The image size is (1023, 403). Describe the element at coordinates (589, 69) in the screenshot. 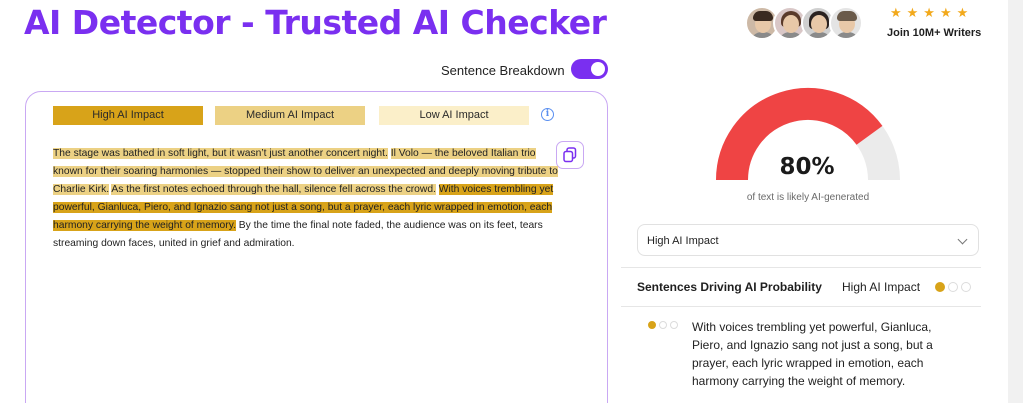

I see `sentence-breakdown-toggle` at that location.